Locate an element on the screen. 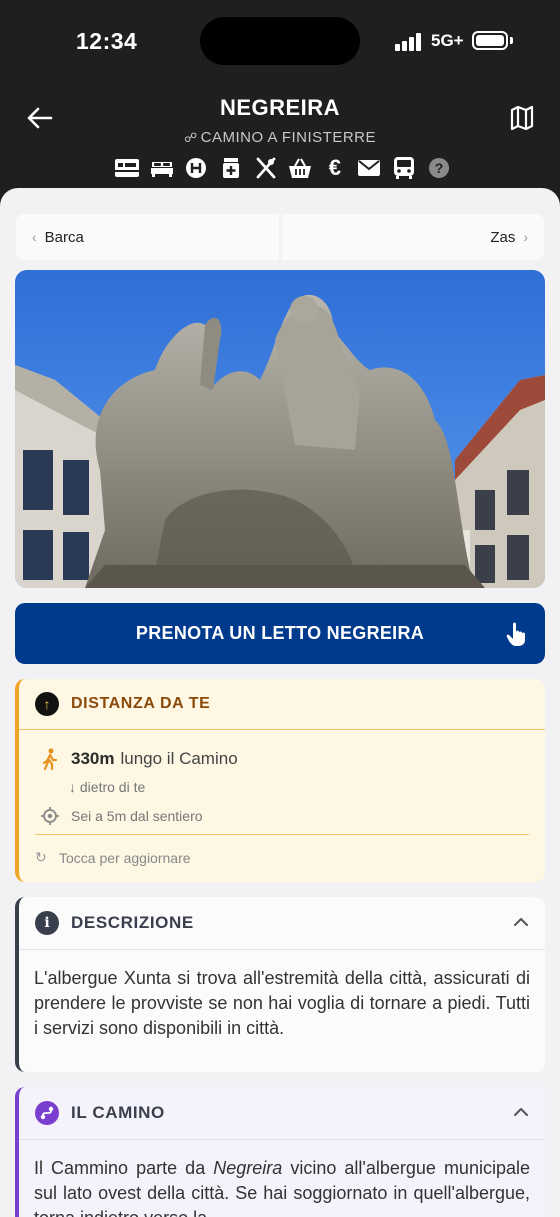 The height and width of the screenshot is (1217, 560). service-icons: € ? is located at coordinates (283, 168).